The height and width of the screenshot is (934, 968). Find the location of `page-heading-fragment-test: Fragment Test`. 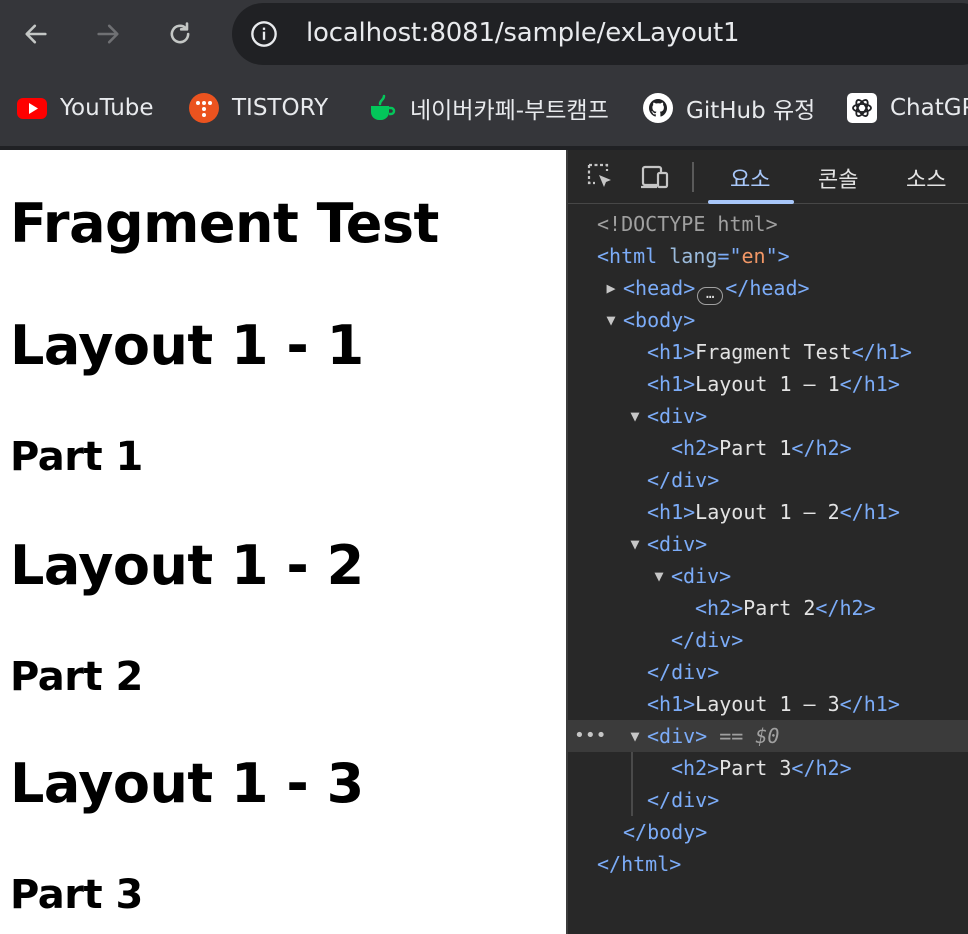

page-heading-fragment-test: Fragment Test is located at coordinates (224, 223).